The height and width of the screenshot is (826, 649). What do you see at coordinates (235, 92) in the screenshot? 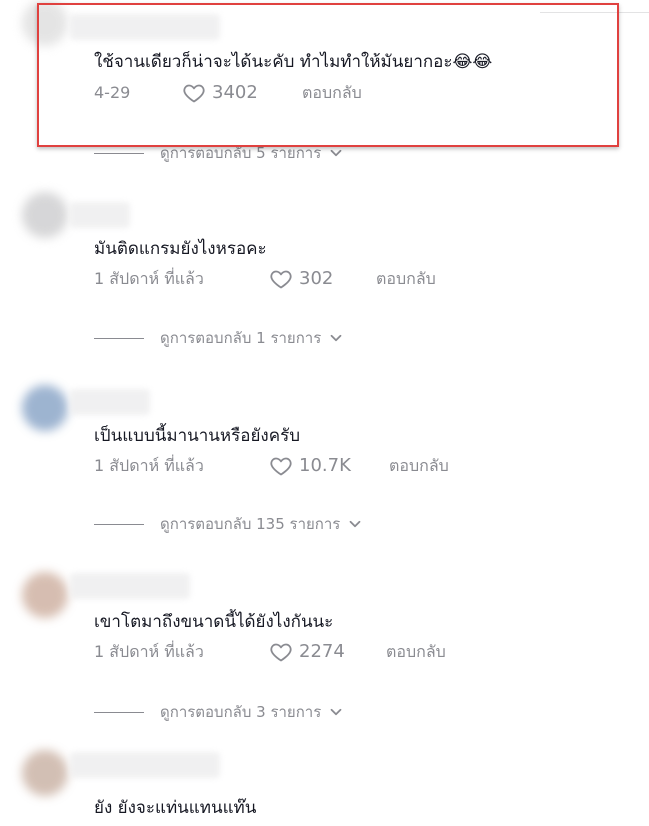
I see `like-count: 3402` at bounding box center [235, 92].